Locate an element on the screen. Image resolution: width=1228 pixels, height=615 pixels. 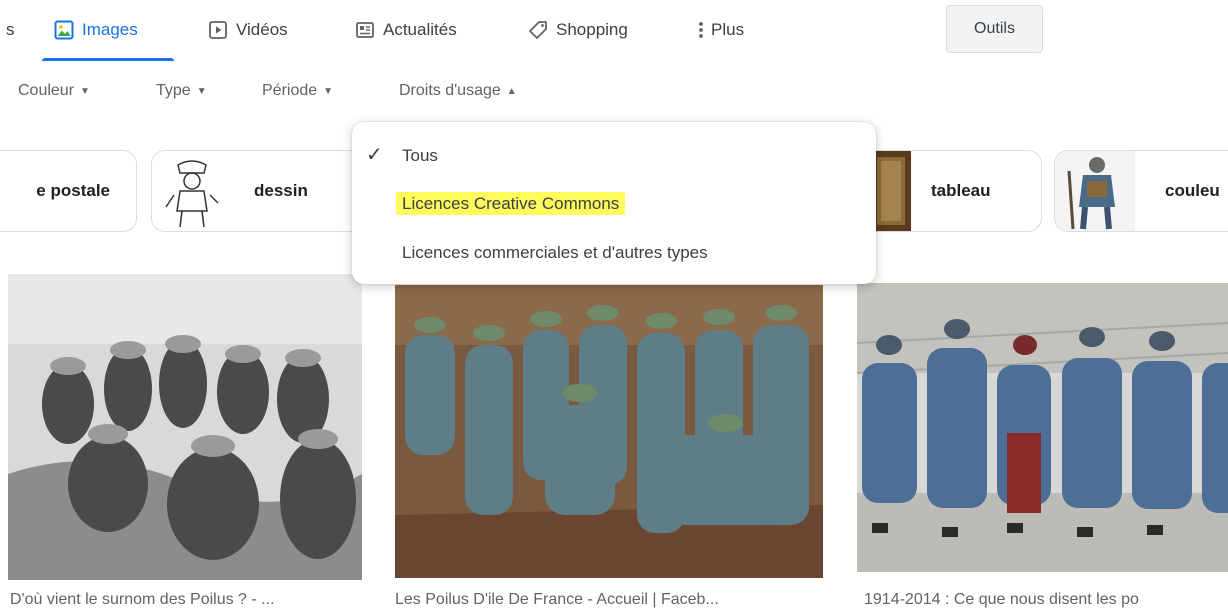
play-icon is located at coordinates (218, 30).